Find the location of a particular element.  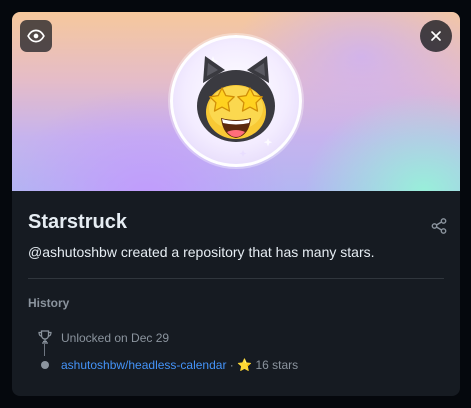

achievement-badge is located at coordinates (236, 101).